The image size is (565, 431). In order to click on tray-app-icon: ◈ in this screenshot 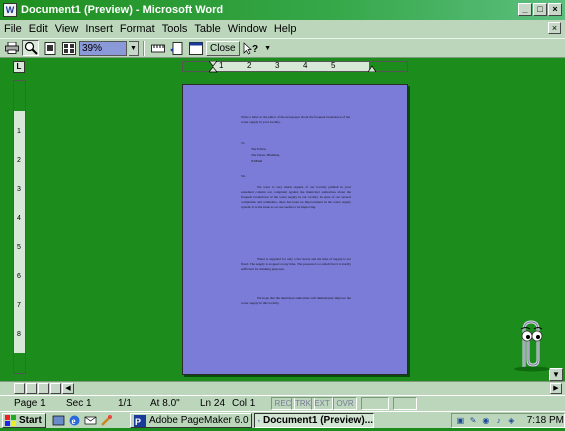, I will do `click(511, 420)`.